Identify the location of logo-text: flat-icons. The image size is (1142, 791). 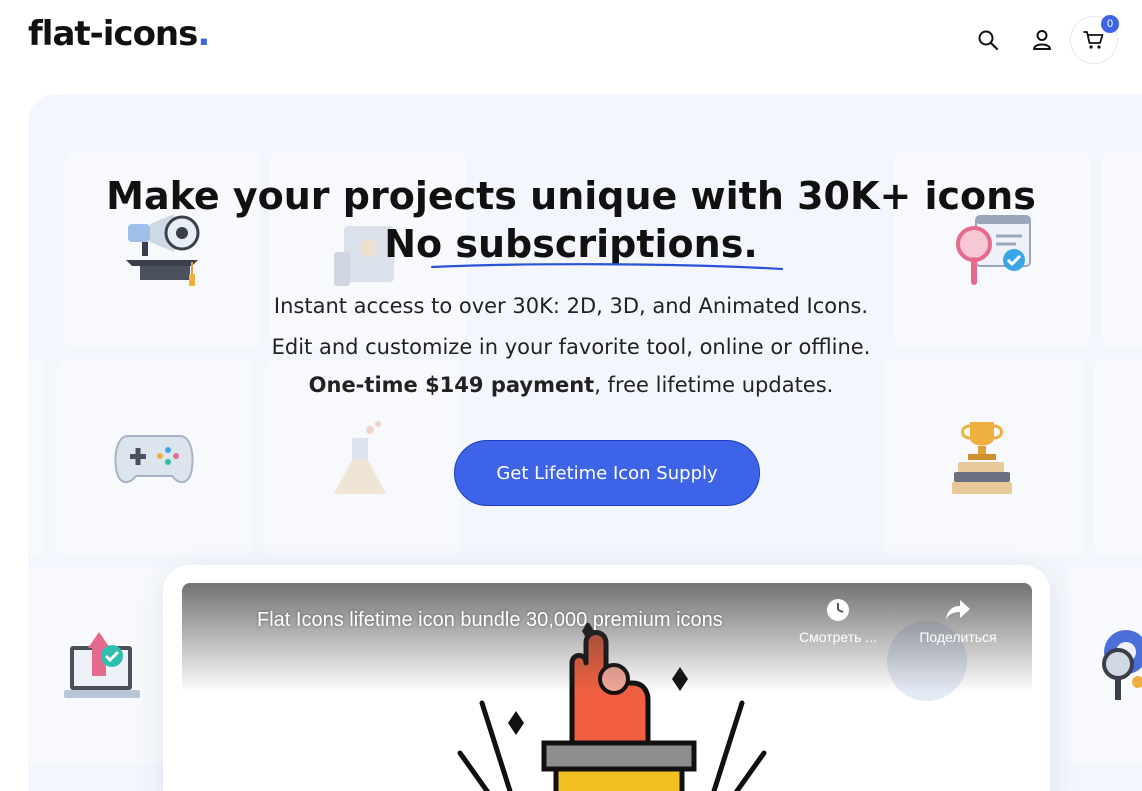
(113, 34).